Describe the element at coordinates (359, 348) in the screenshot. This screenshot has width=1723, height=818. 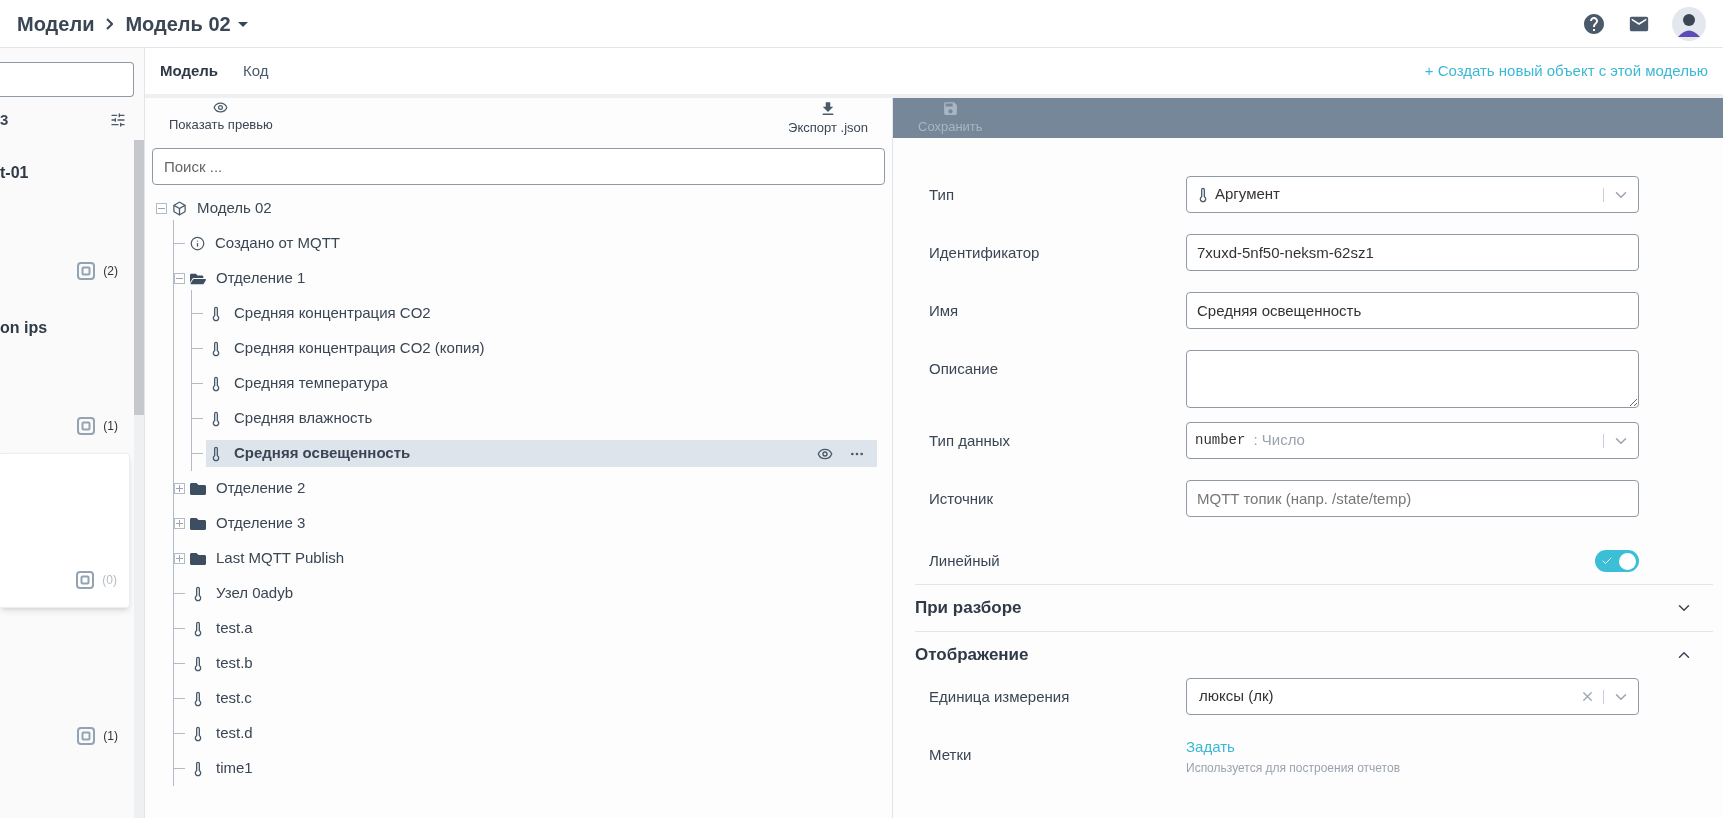
I see `tree-item-label: Средняя концентрация CO2 (копия)` at that location.